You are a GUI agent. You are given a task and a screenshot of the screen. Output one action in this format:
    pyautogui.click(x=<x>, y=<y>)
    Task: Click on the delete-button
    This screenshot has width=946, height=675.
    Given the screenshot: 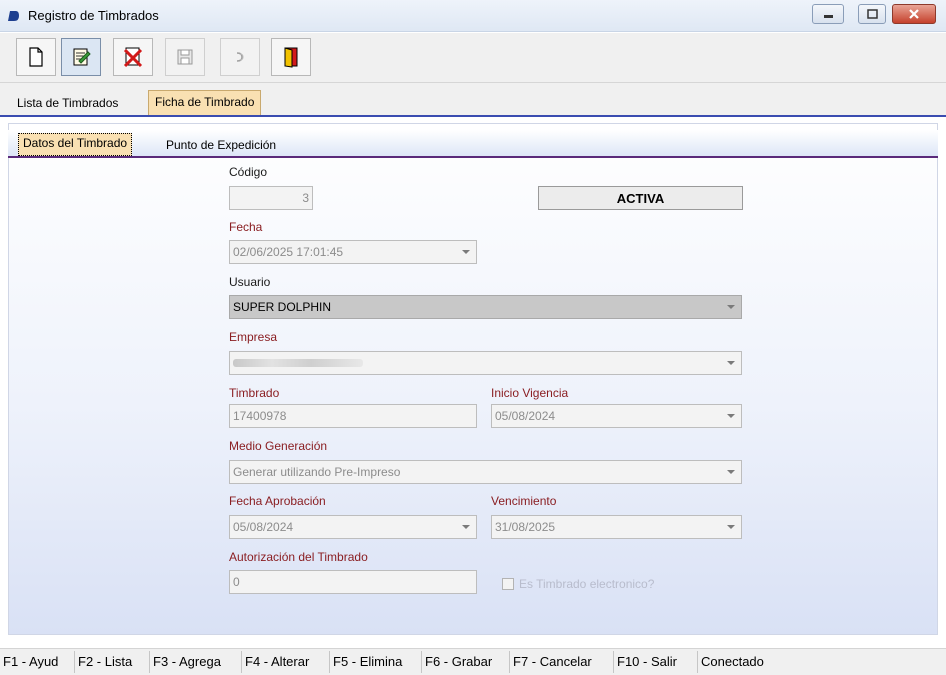 What is the action you would take?
    pyautogui.click(x=133, y=57)
    